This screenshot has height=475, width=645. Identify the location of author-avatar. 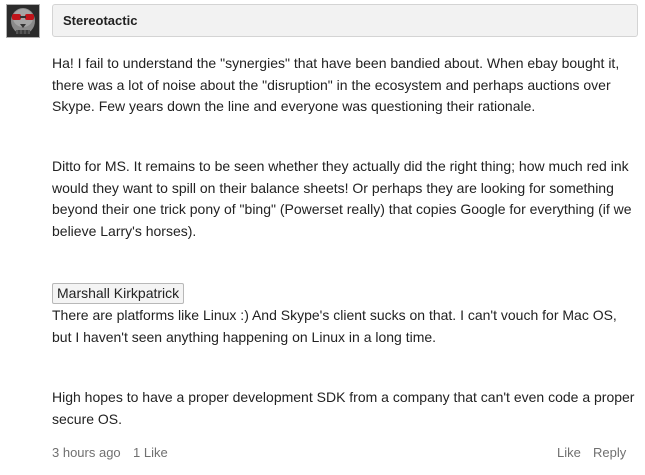
(23, 21).